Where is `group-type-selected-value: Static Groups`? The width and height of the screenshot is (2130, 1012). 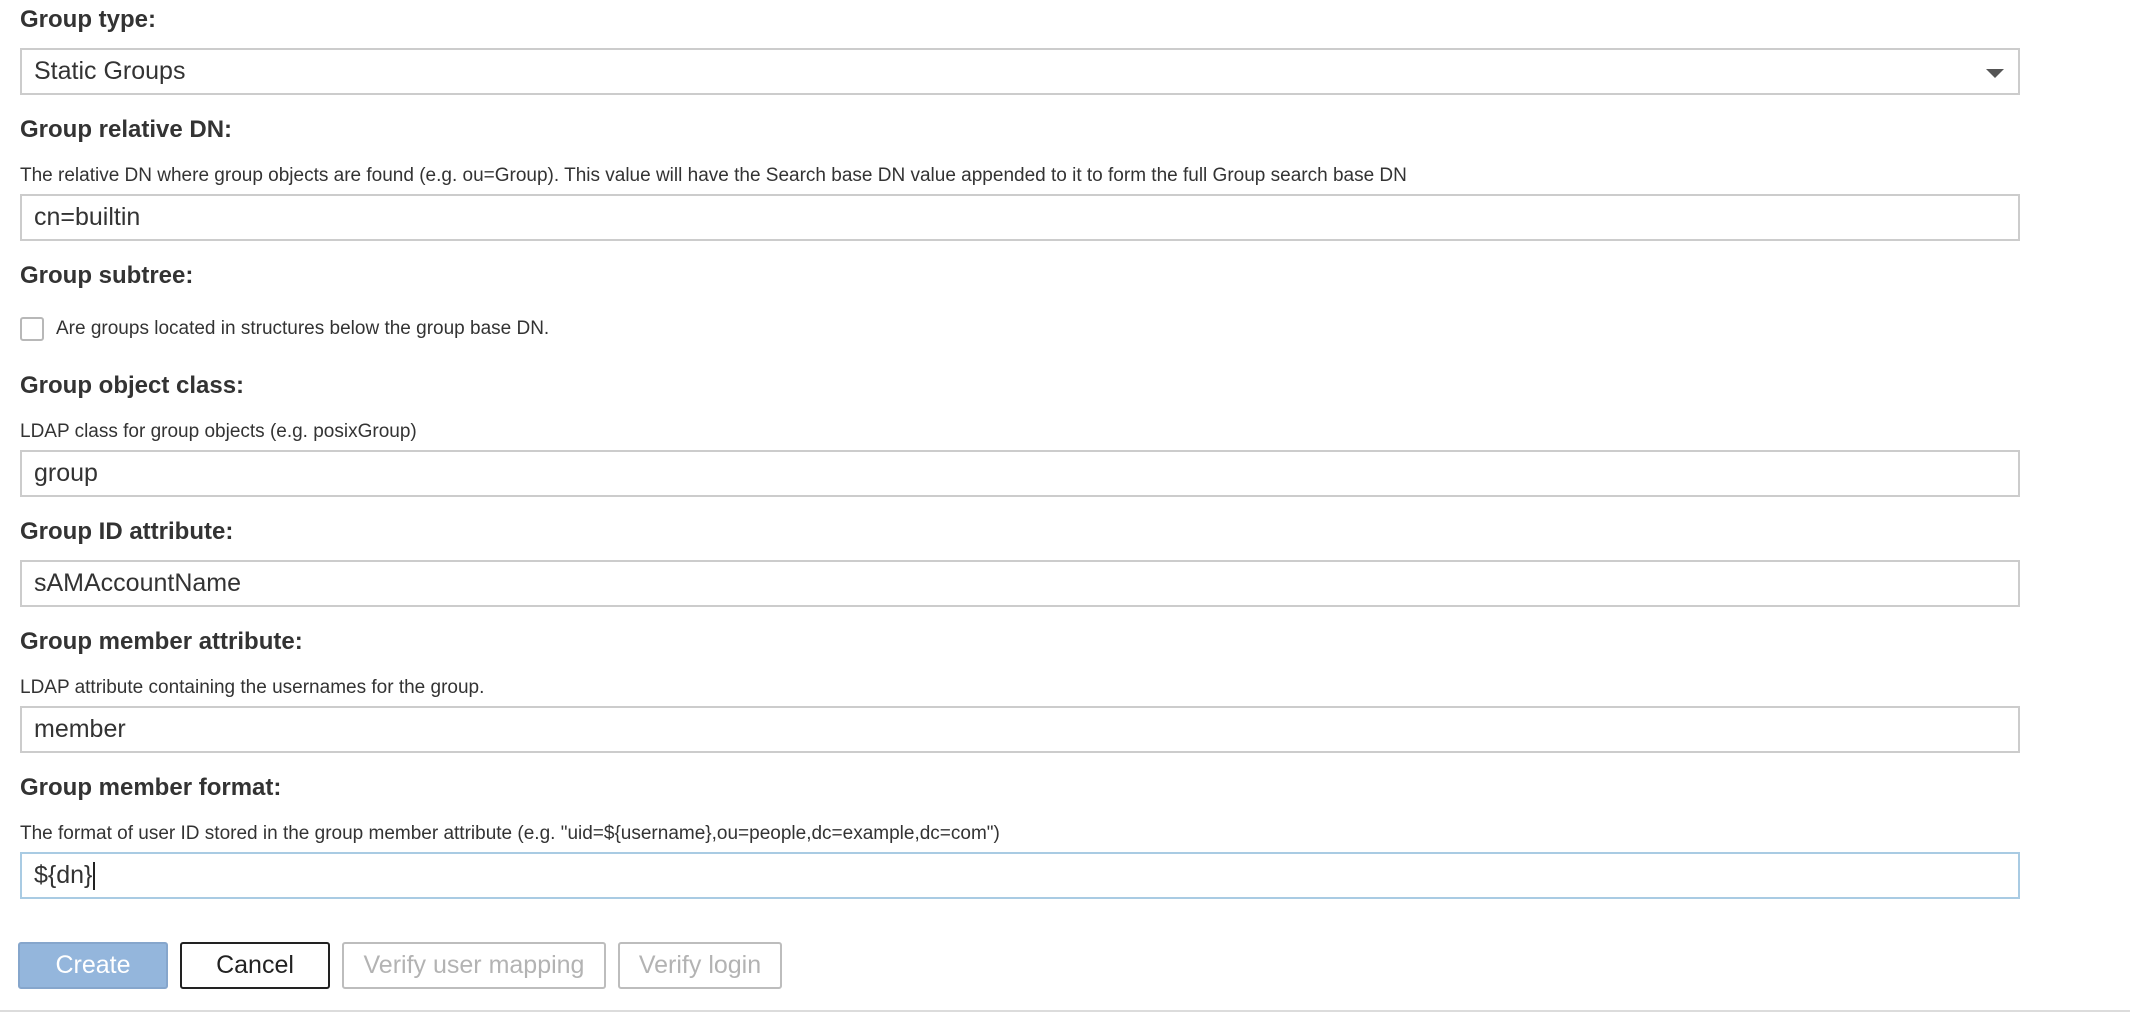 group-type-selected-value: Static Groups is located at coordinates (110, 71).